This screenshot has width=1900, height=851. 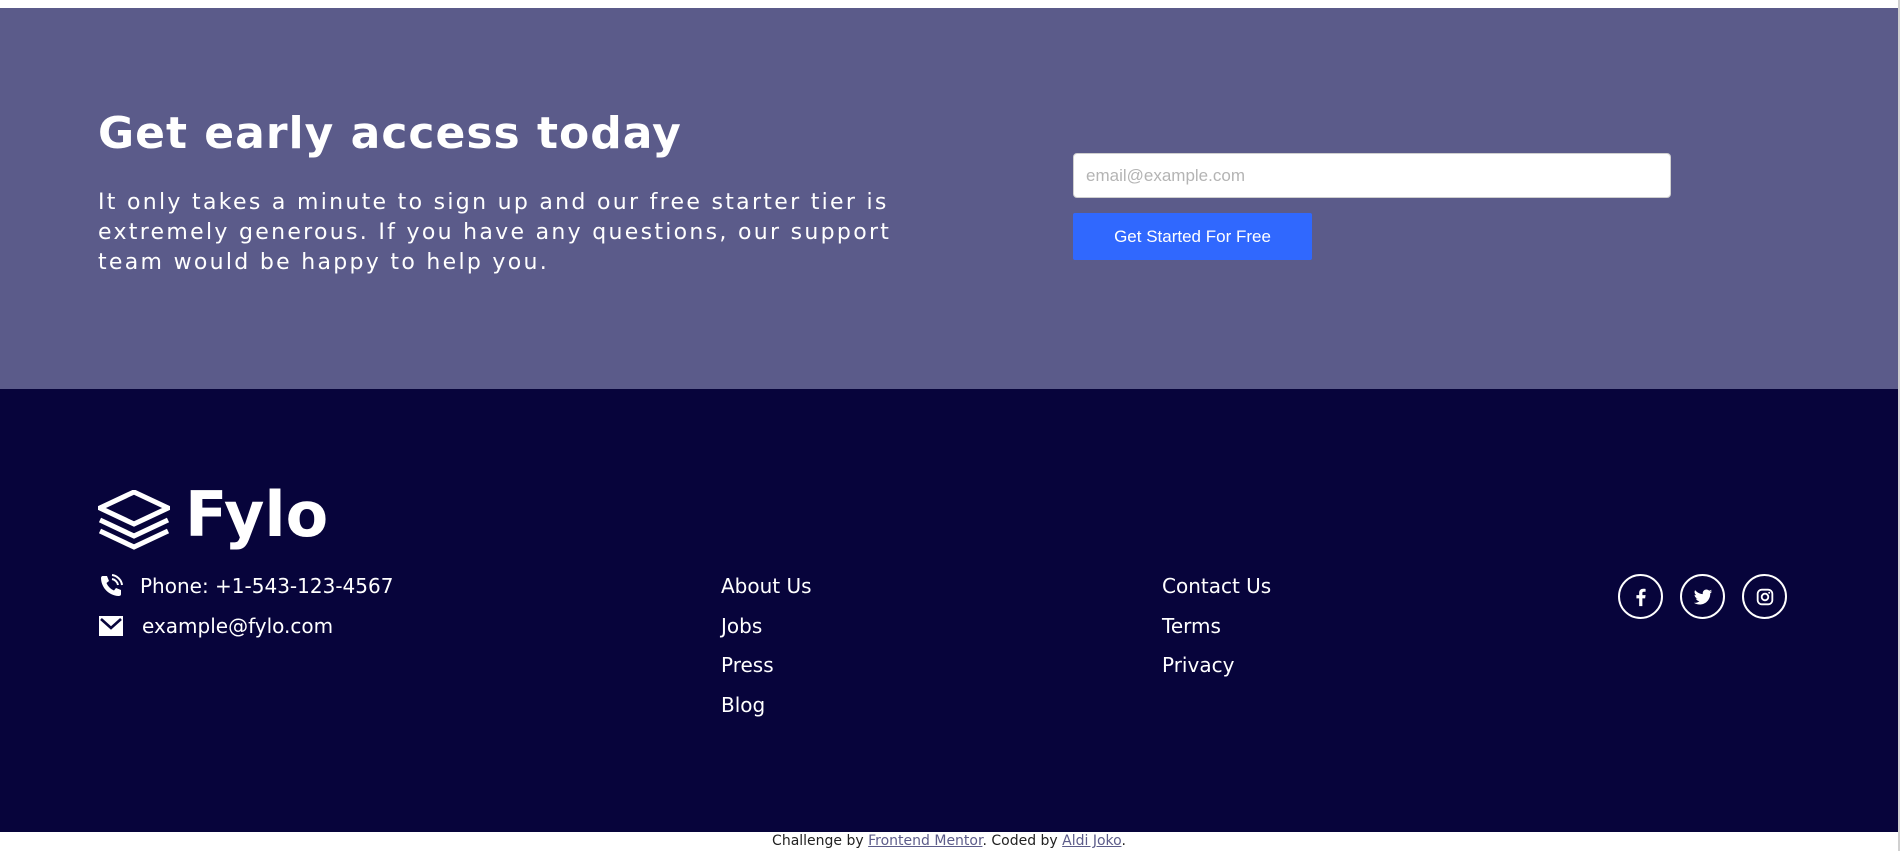 What do you see at coordinates (134, 520) in the screenshot?
I see `layers-logo-icon` at bounding box center [134, 520].